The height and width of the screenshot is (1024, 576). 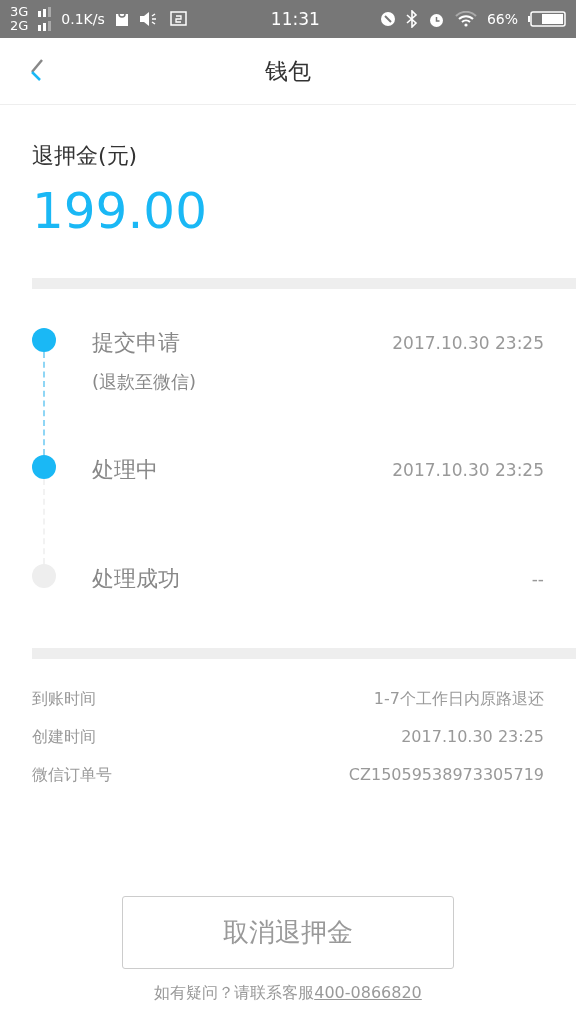 I want to click on step-time: --, so click(x=537, y=579).